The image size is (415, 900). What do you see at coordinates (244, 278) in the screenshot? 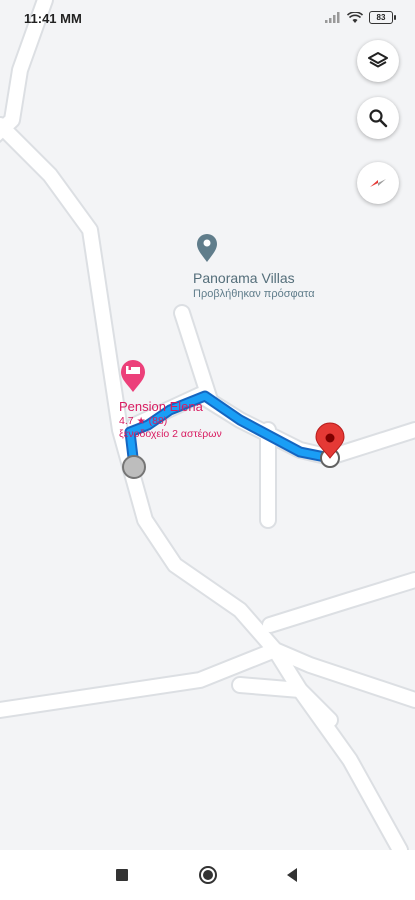
I see `poi-panorama-name: Panorama Villas` at bounding box center [244, 278].